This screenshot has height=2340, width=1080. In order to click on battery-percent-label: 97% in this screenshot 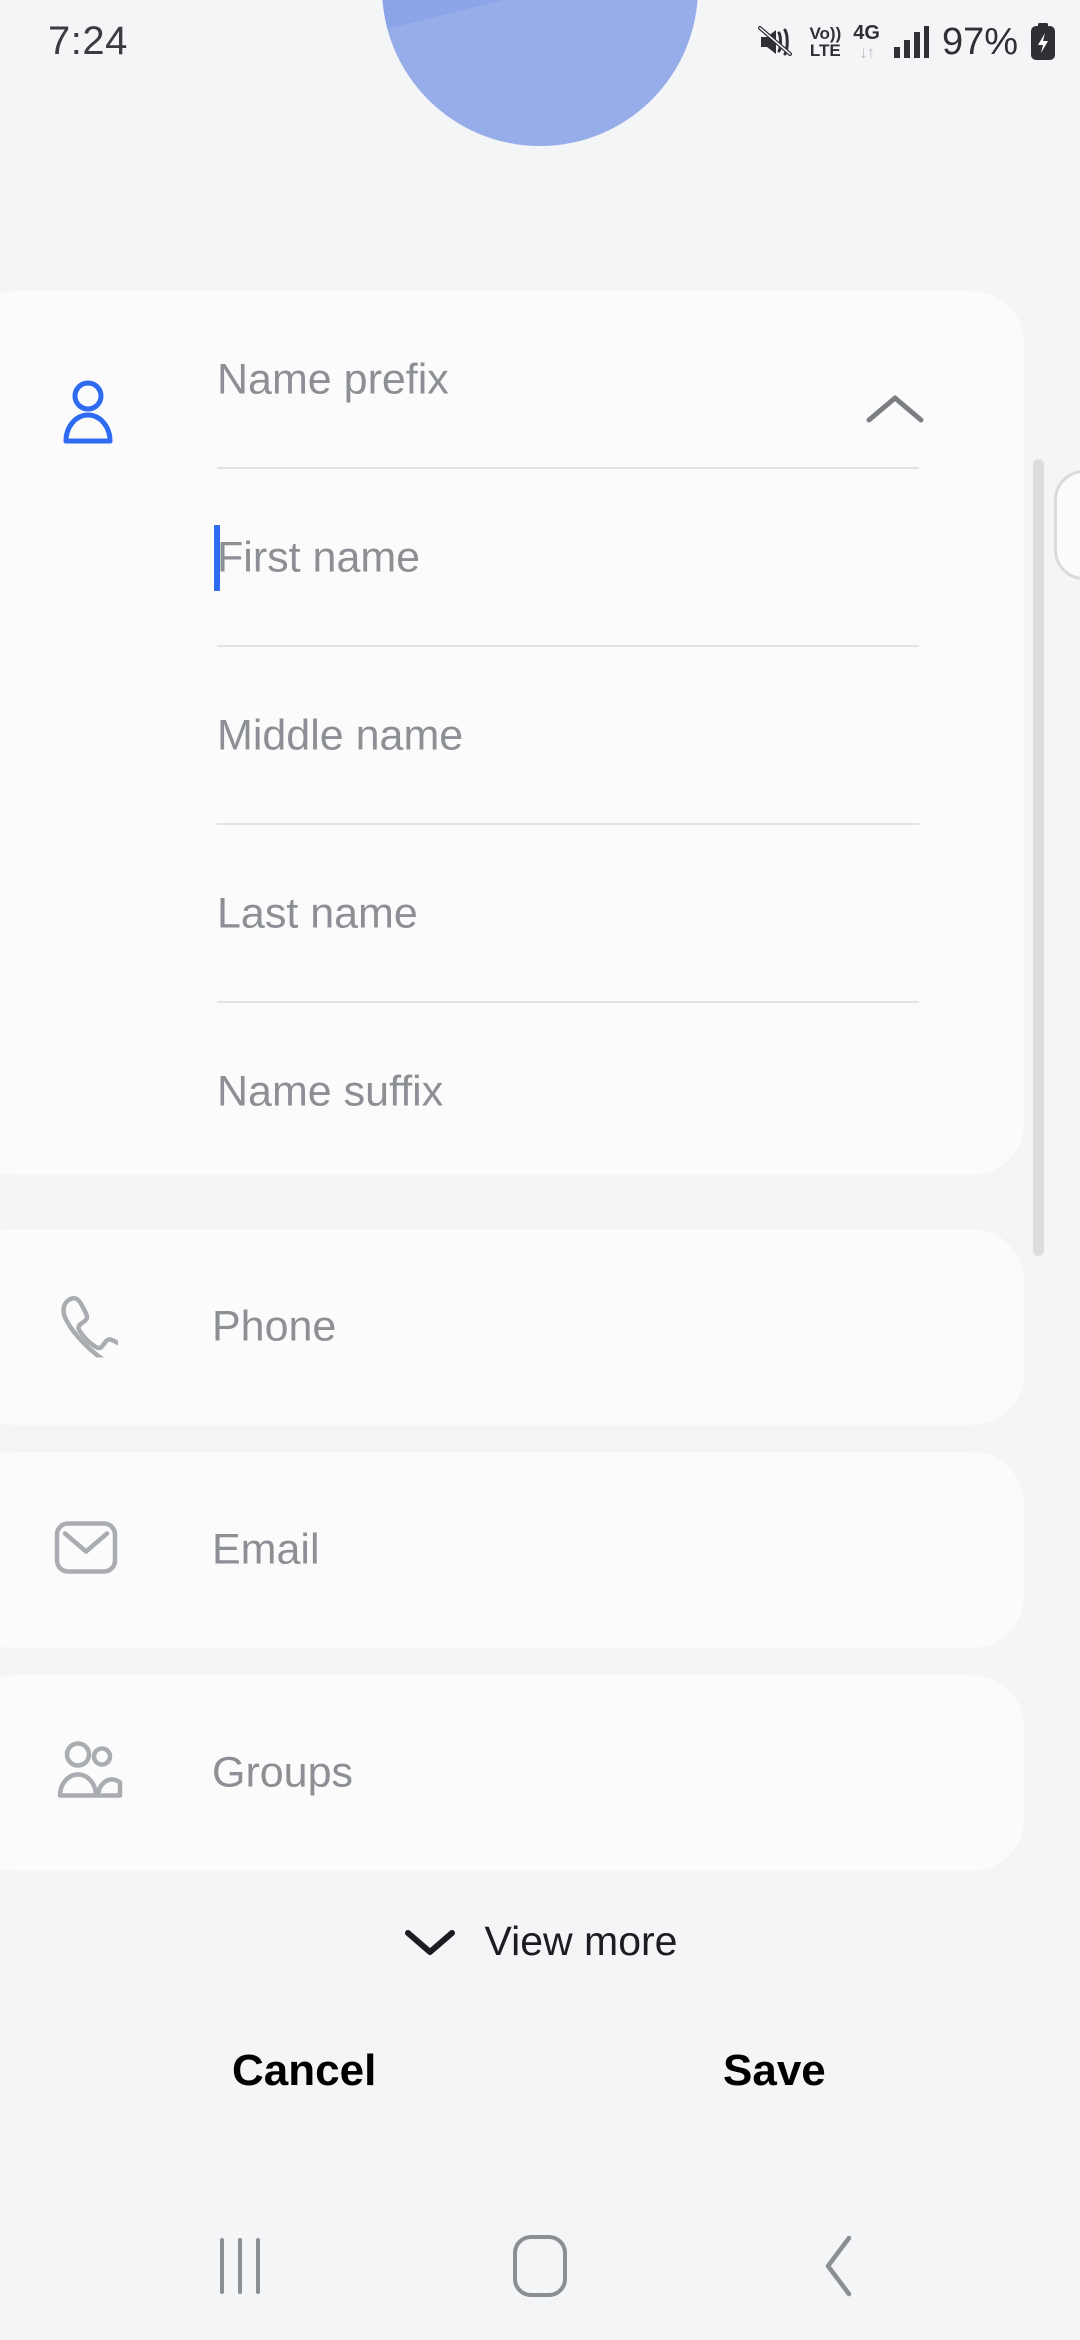, I will do `click(979, 41)`.